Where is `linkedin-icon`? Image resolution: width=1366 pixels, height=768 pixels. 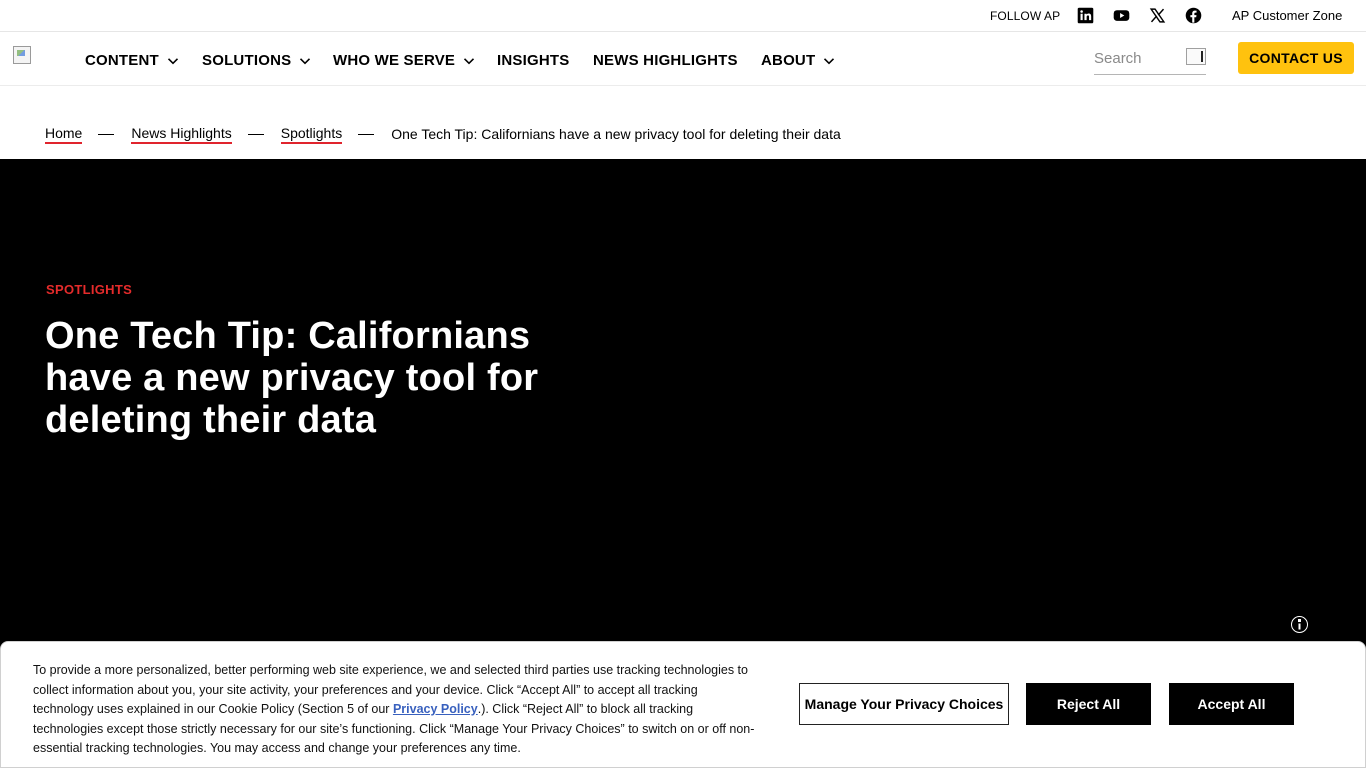
linkedin-icon is located at coordinates (1085, 15).